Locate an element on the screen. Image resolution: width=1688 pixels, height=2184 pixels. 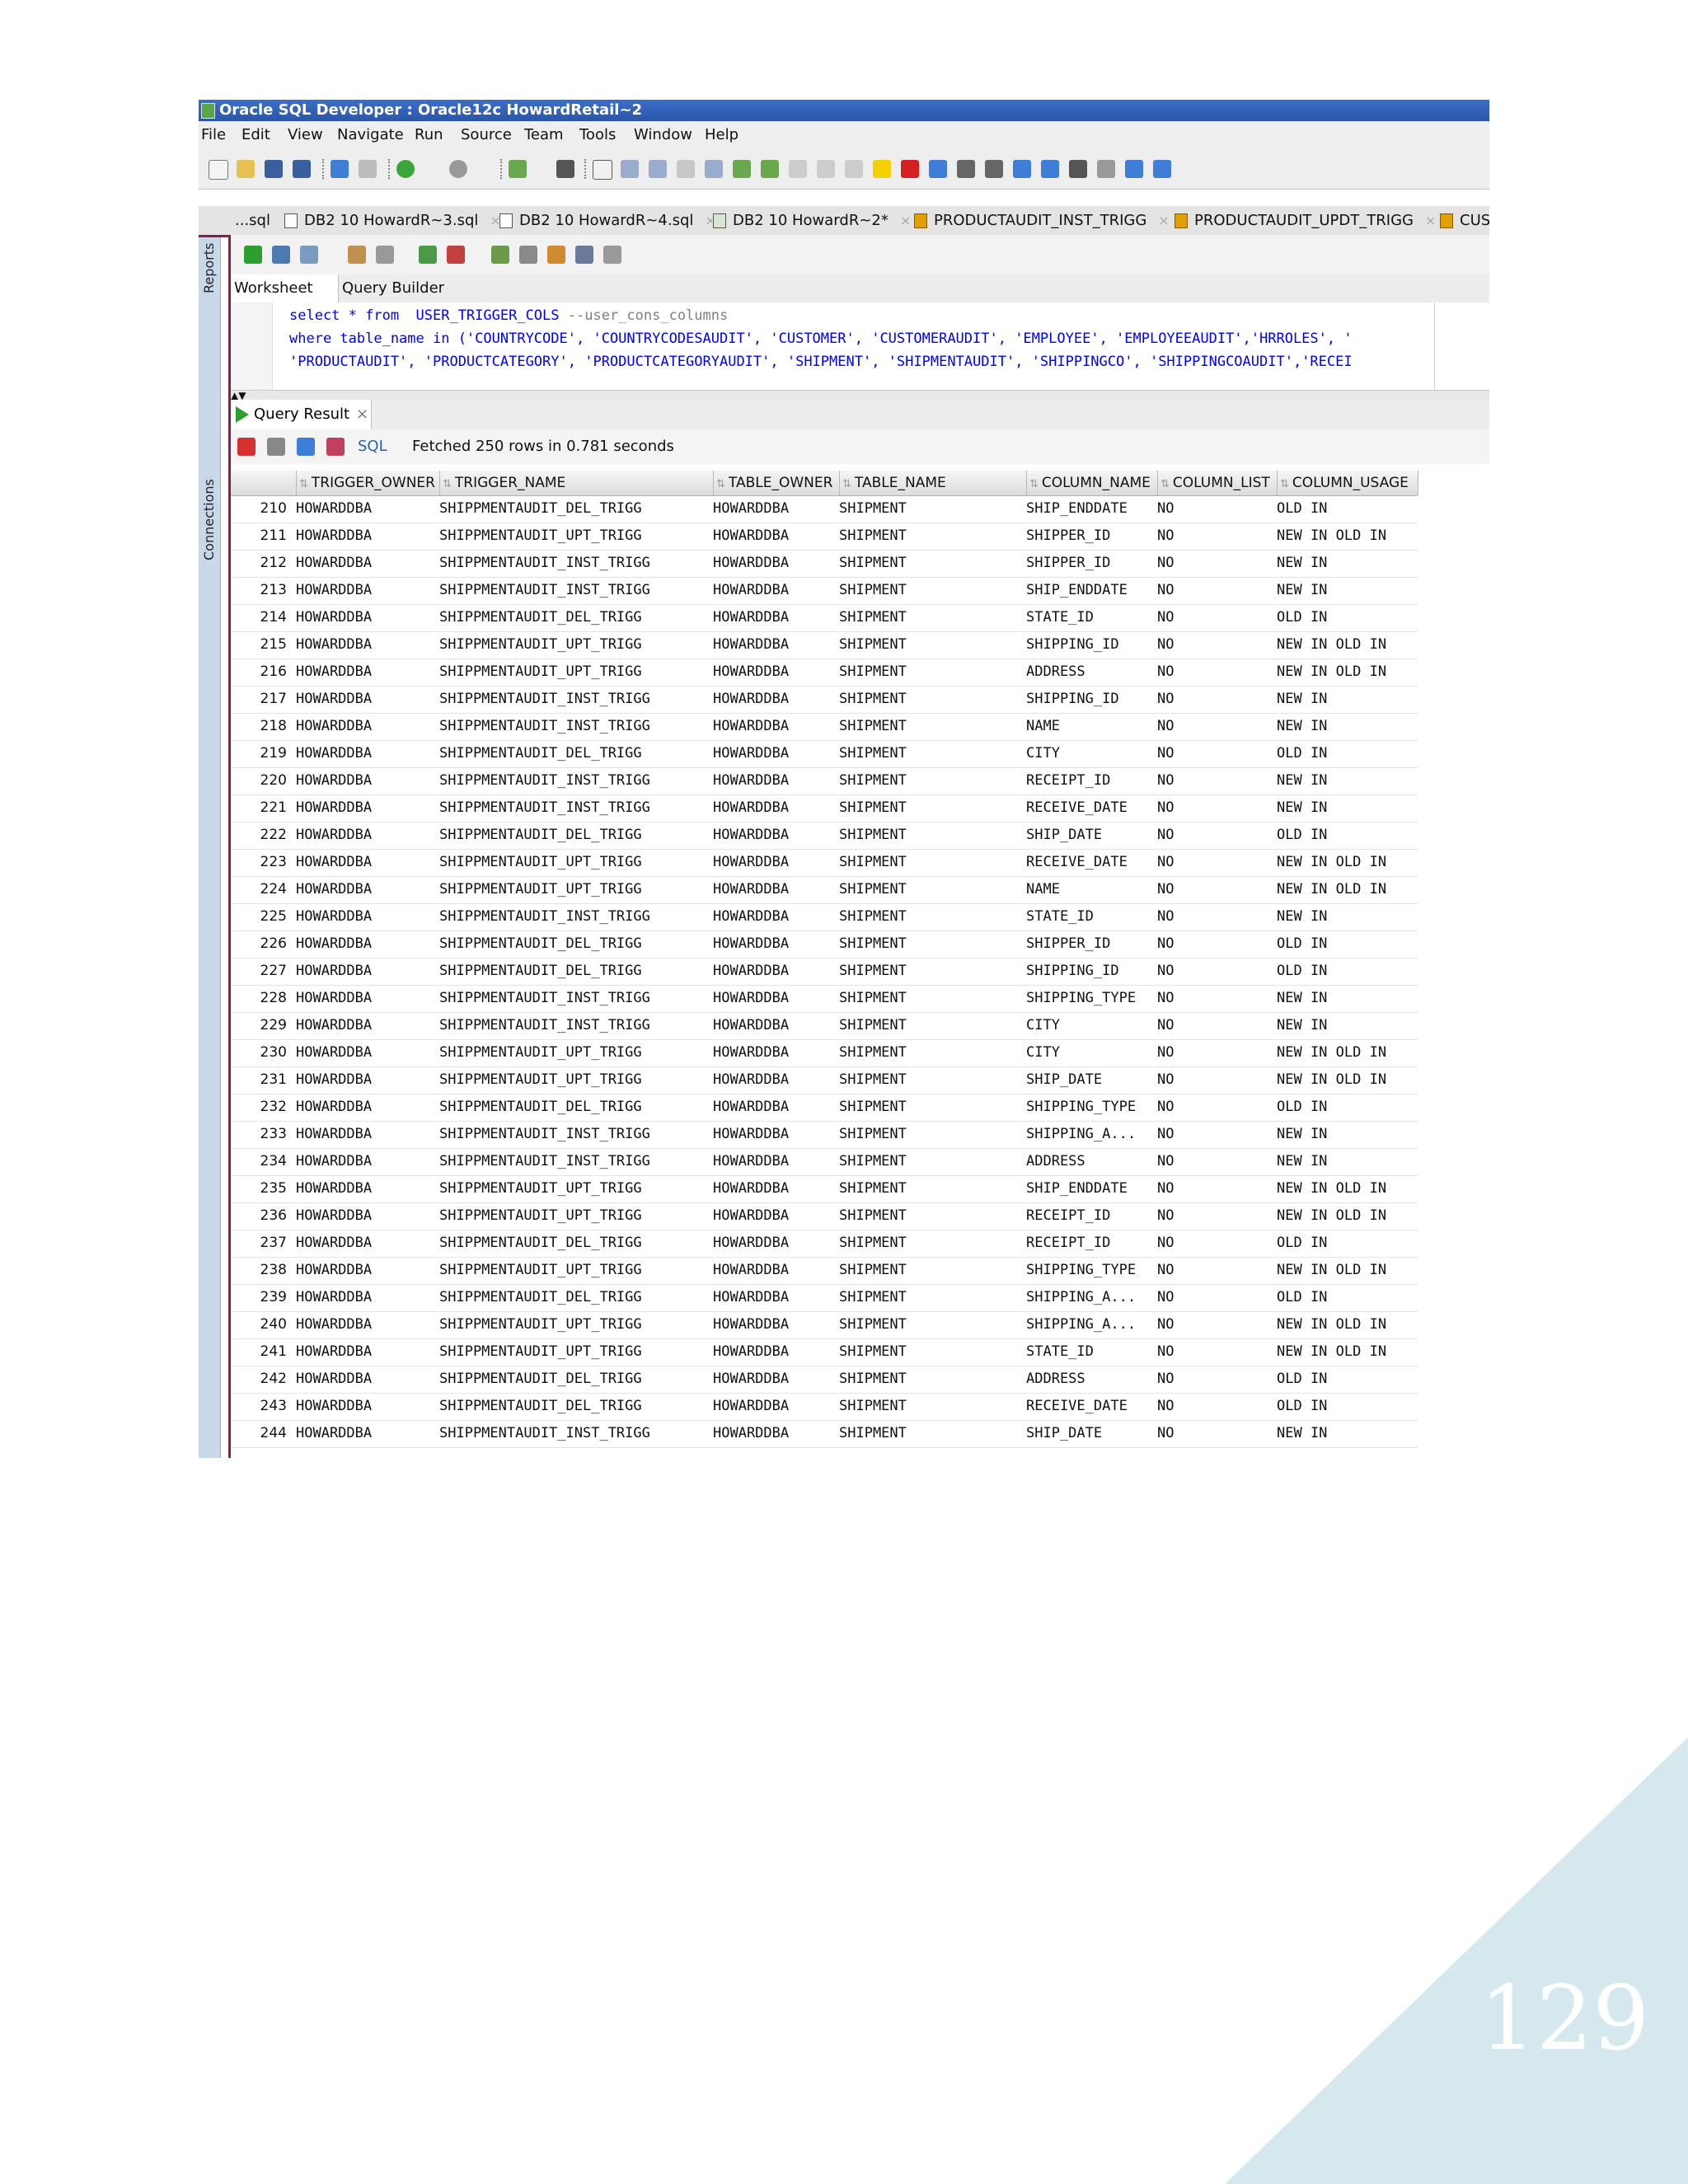
format-icon is located at coordinates (528, 255).